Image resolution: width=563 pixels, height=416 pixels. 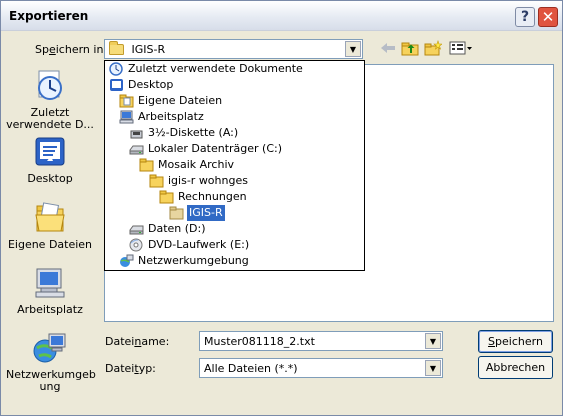 I want to click on close-icon: ✕, so click(x=548, y=17).